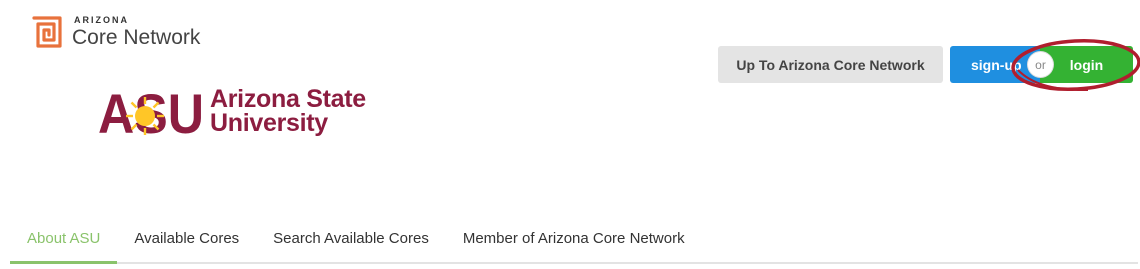  I want to click on asu-logo: ASU Arizona State University, so click(232, 112).